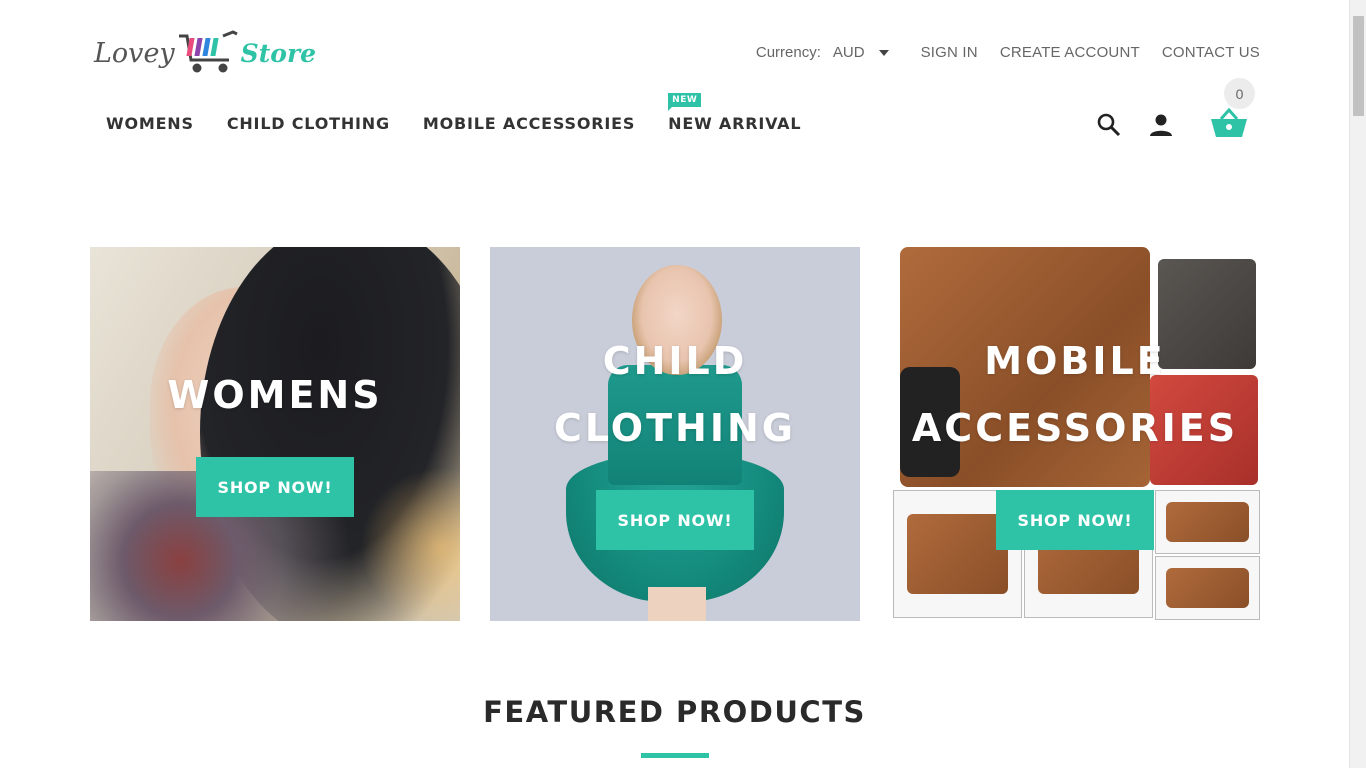  Describe the element at coordinates (1211, 52) in the screenshot. I see `contact-us-link: CONTACT US` at that location.